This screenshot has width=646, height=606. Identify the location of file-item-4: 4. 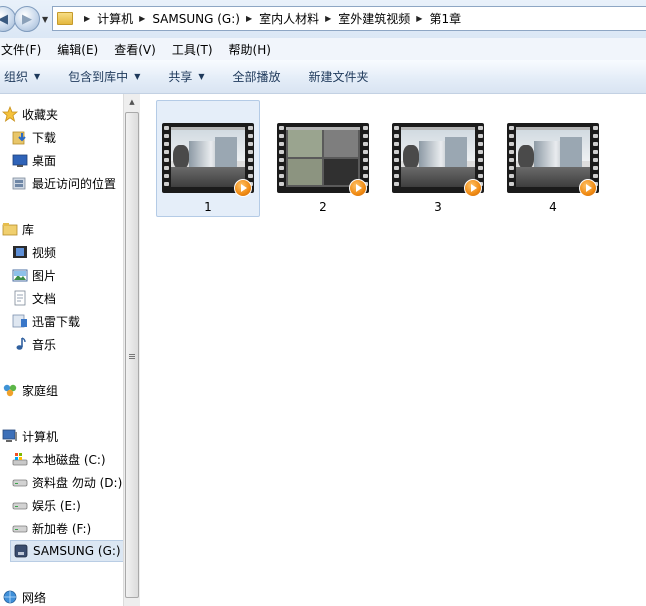
(553, 158).